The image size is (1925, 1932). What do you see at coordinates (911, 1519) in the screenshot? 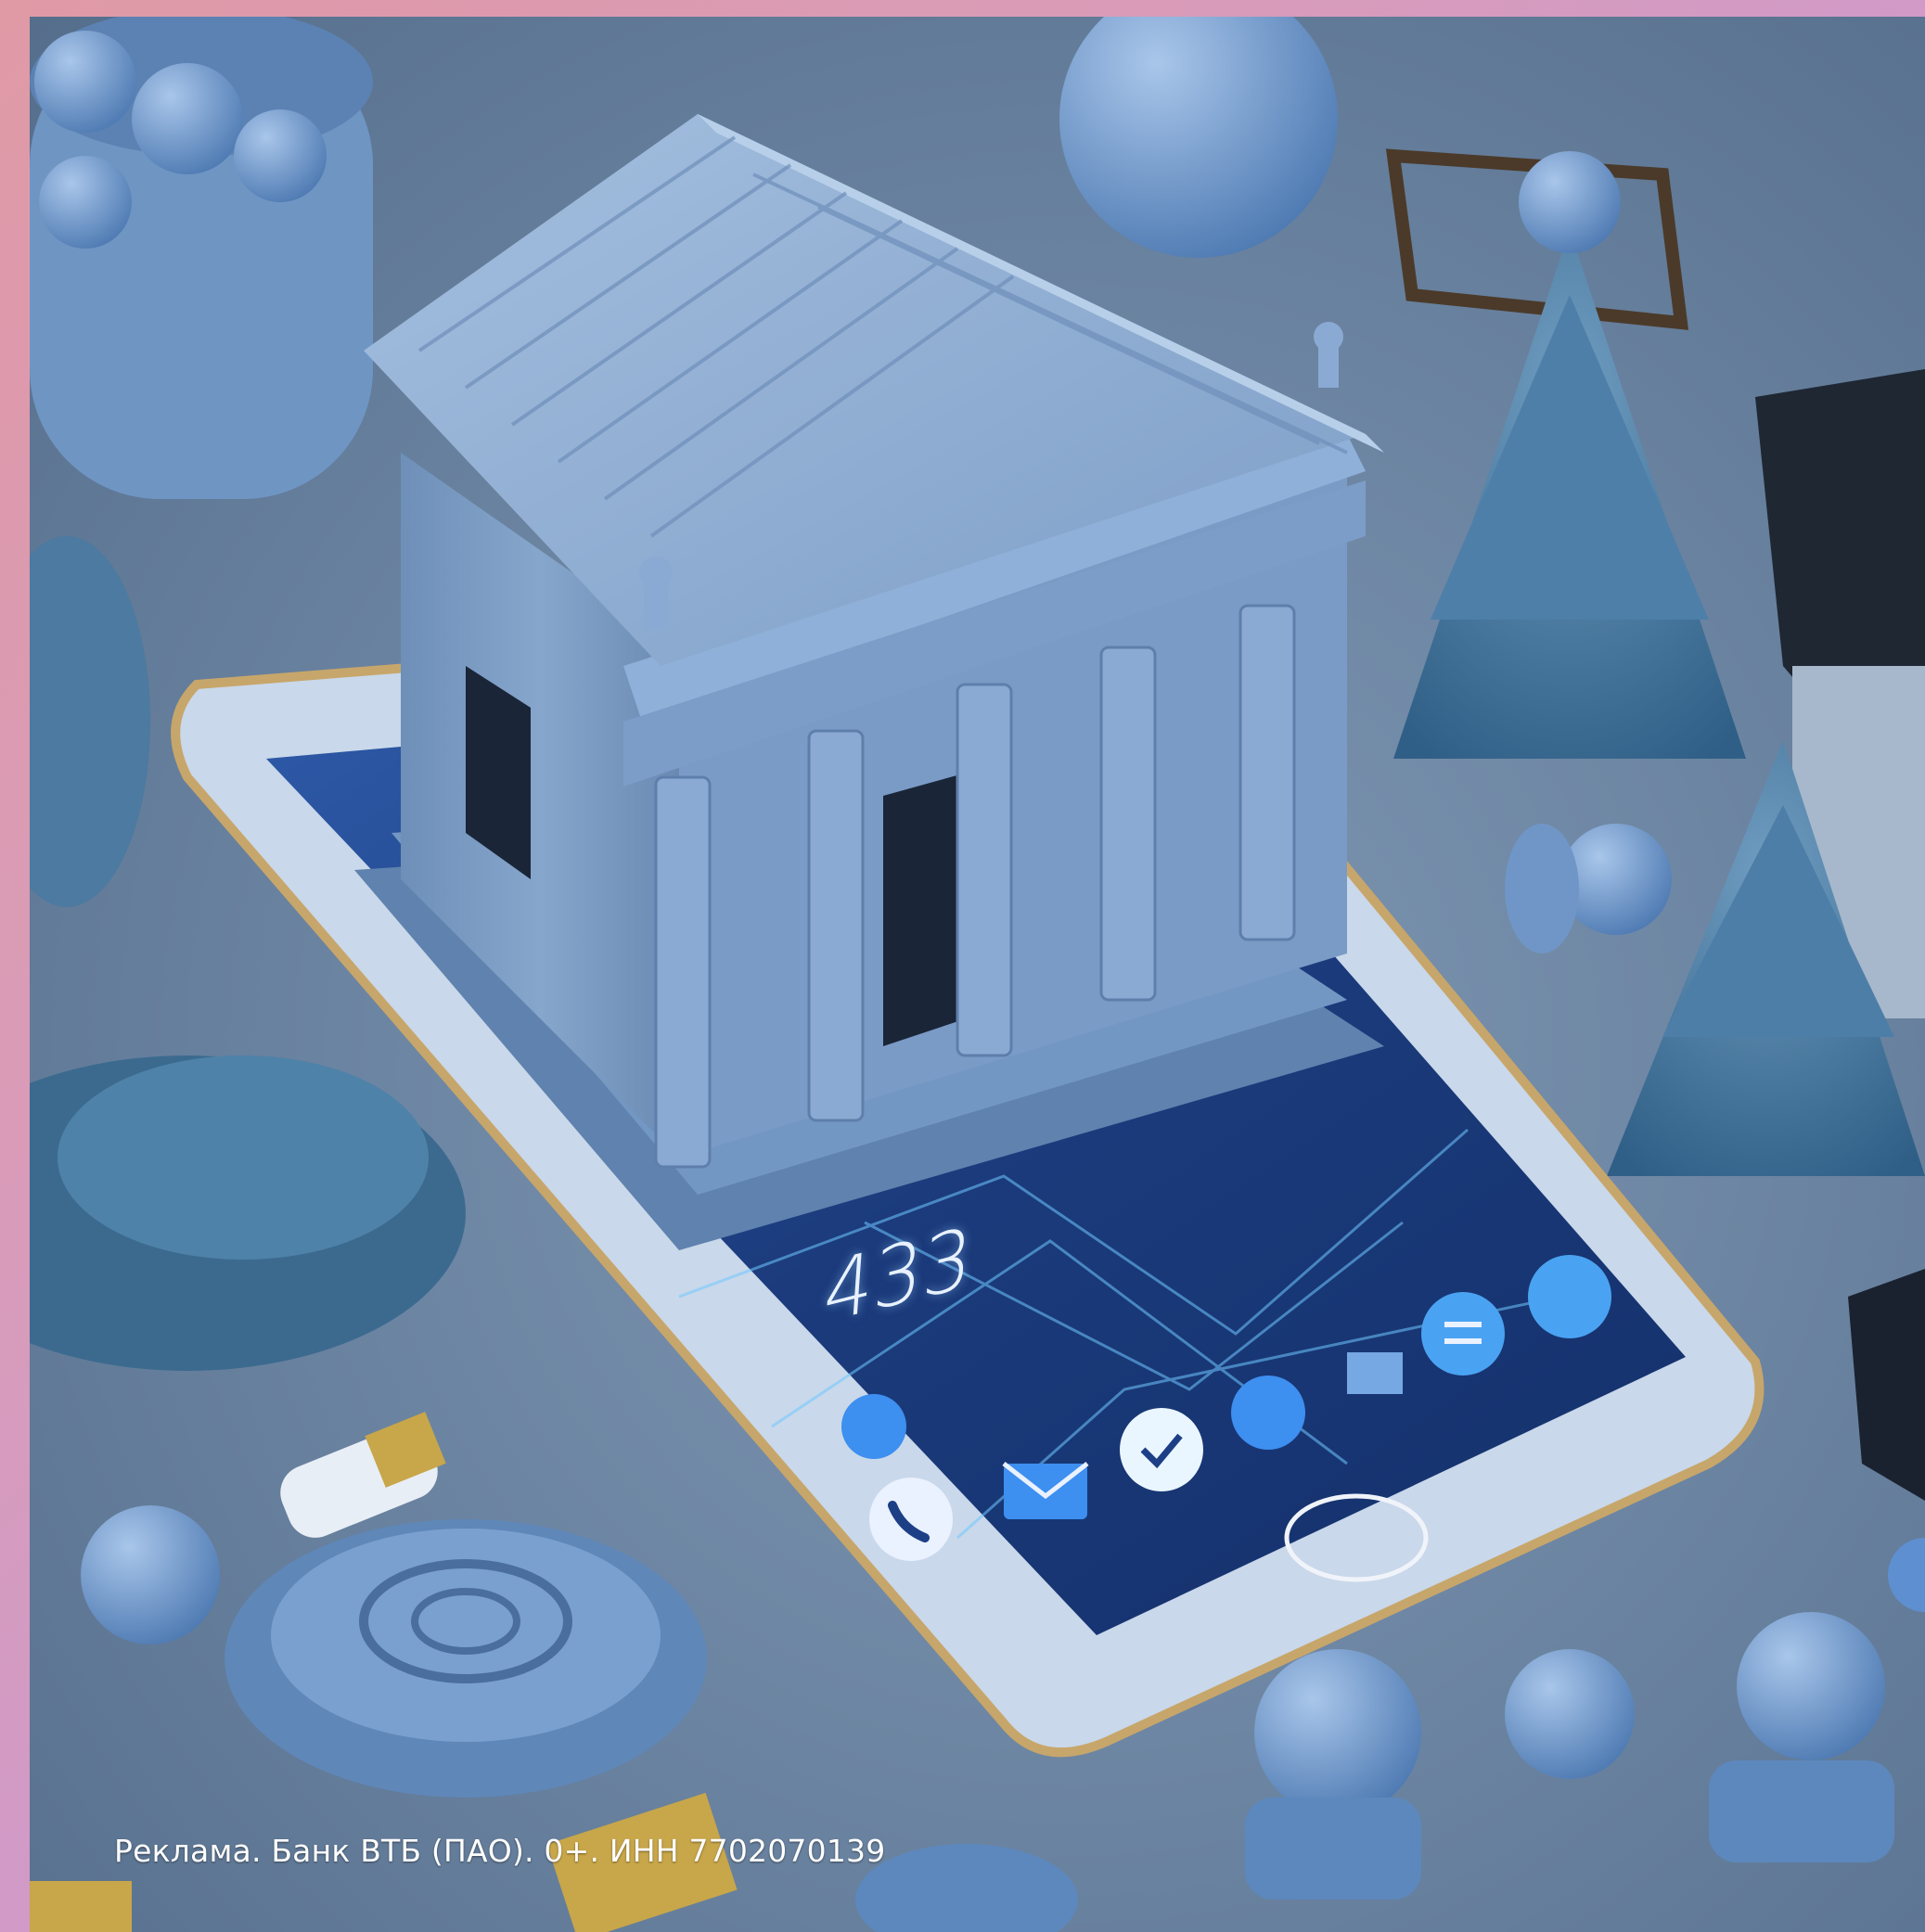
I see `phone-call-icon` at bounding box center [911, 1519].